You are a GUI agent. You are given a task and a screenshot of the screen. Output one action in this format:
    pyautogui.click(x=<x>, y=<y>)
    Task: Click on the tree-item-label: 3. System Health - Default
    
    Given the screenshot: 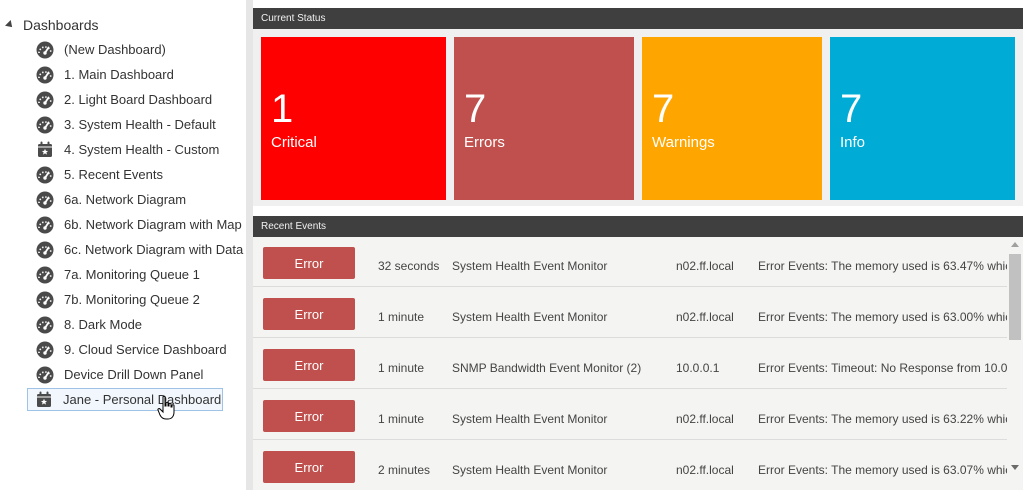 What is the action you would take?
    pyautogui.click(x=140, y=124)
    